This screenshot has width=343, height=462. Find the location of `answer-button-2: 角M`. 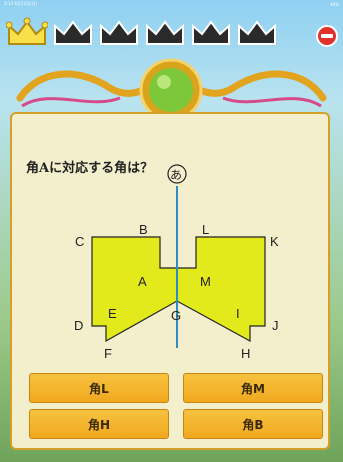

answer-button-2: 角M is located at coordinates (253, 388).